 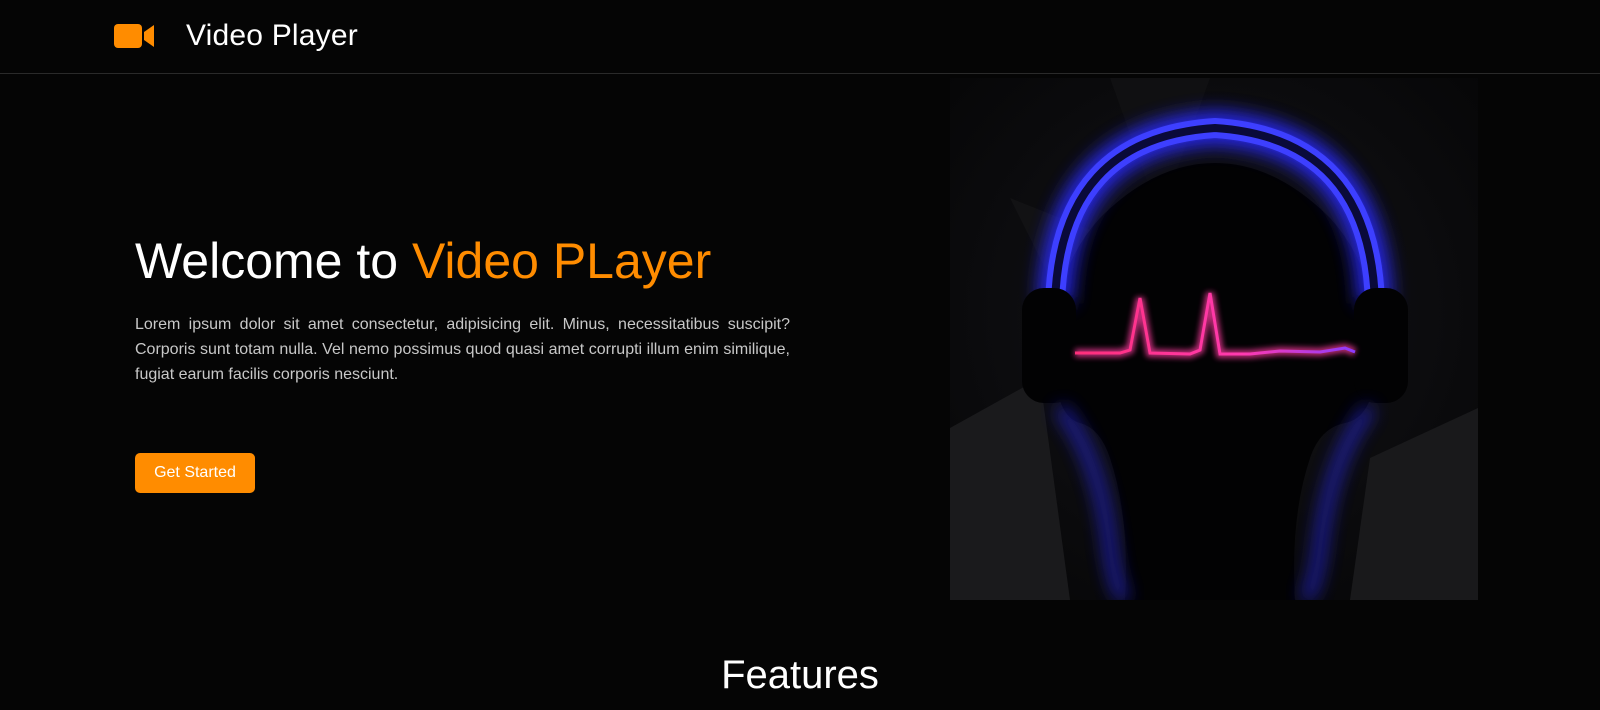 I want to click on hero-title: Welcome to Video PLayer, so click(x=462, y=261).